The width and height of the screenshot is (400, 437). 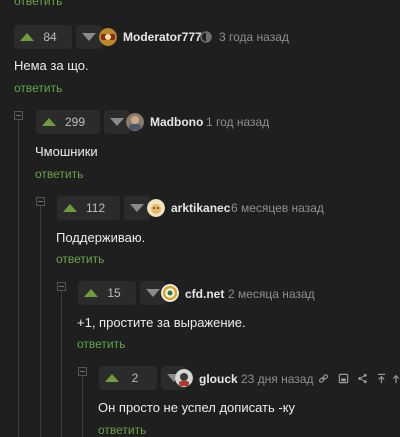 What do you see at coordinates (176, 122) in the screenshot?
I see `comment-author: Madbono` at bounding box center [176, 122].